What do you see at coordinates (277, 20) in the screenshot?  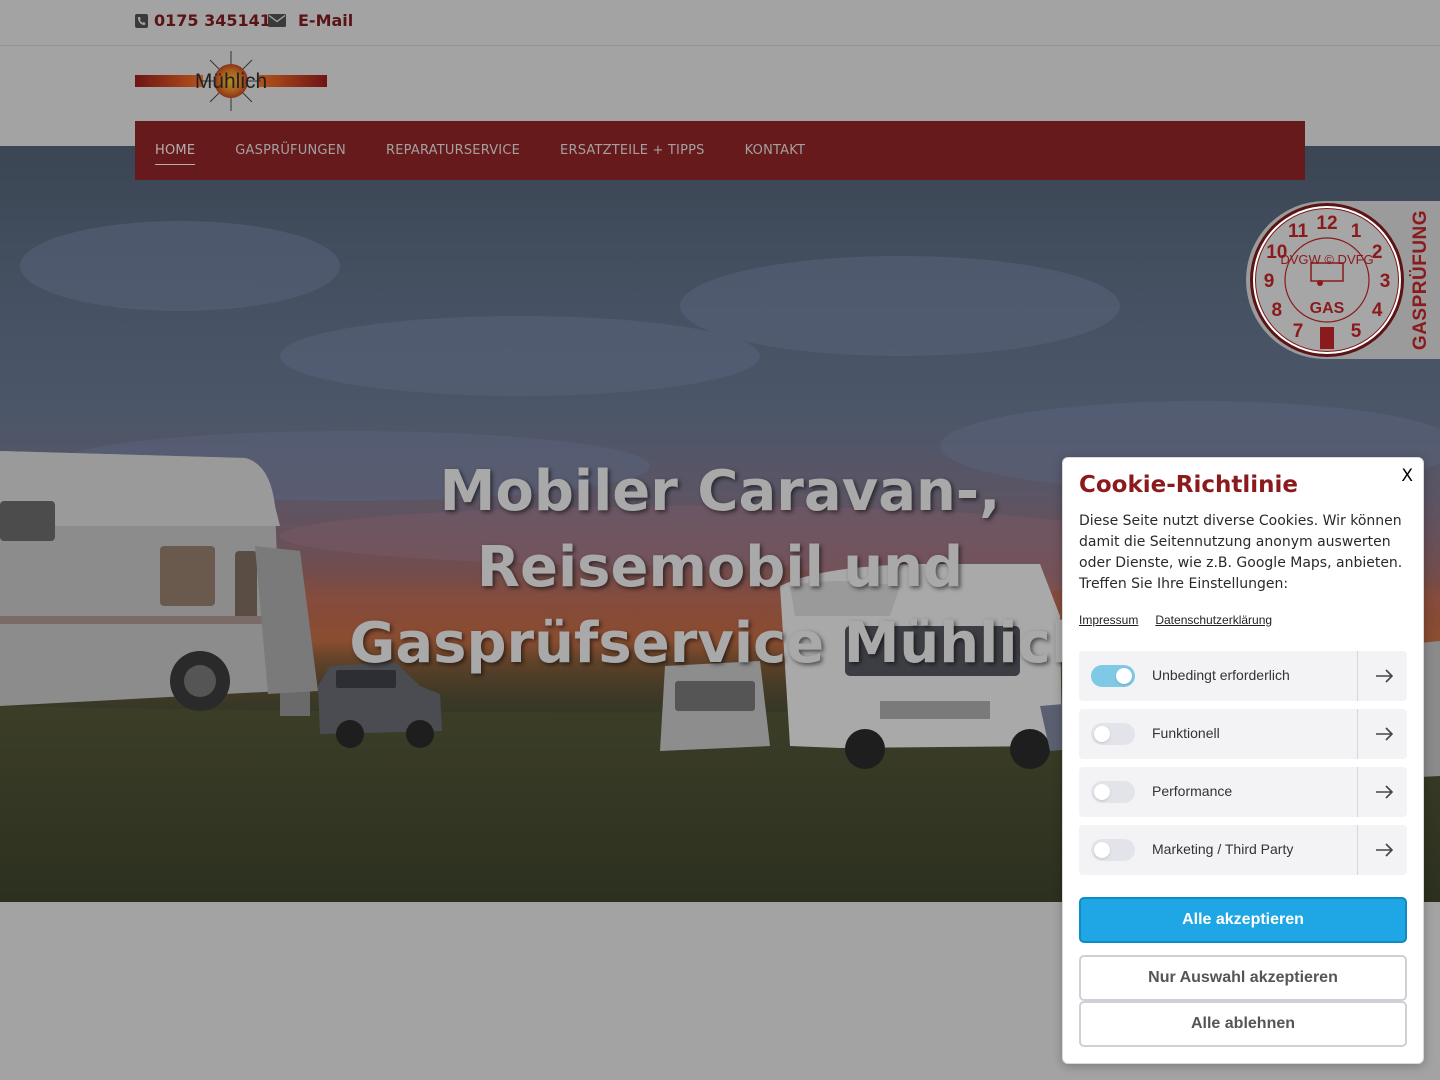 I see `envelope-icon` at bounding box center [277, 20].